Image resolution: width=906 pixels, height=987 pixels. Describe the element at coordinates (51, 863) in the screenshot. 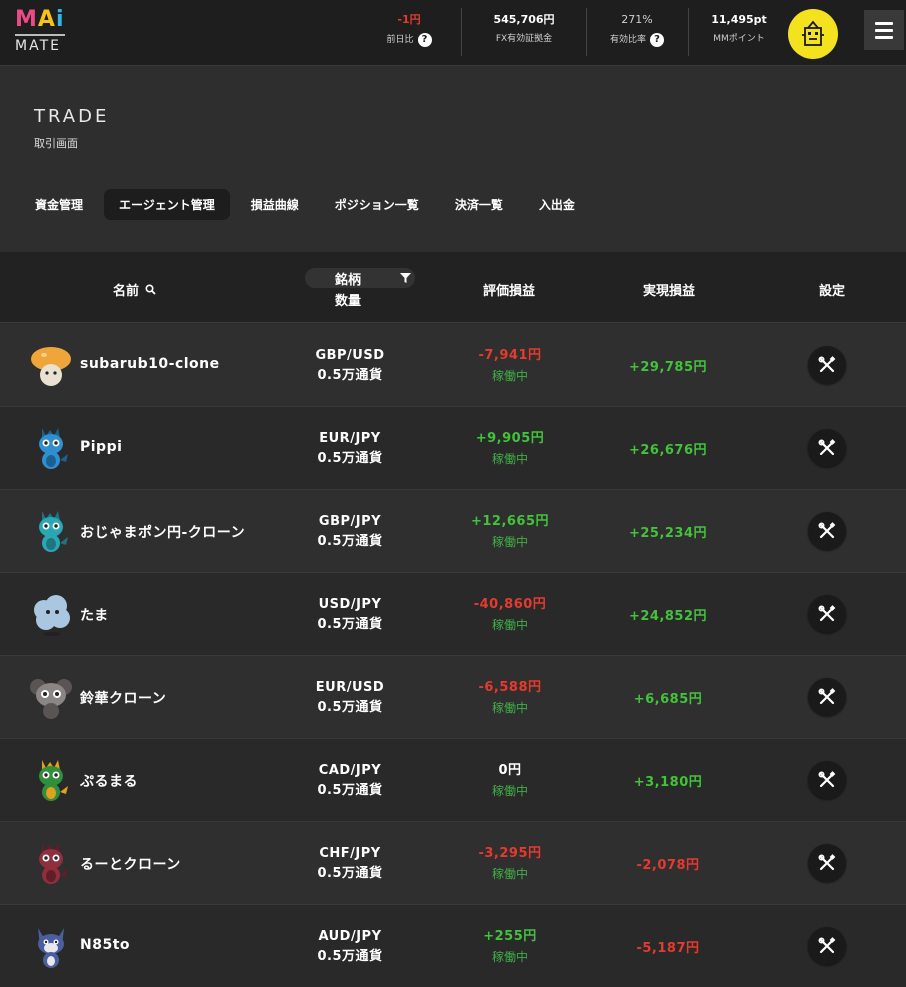

I see `red-dragon-character-icon` at that location.